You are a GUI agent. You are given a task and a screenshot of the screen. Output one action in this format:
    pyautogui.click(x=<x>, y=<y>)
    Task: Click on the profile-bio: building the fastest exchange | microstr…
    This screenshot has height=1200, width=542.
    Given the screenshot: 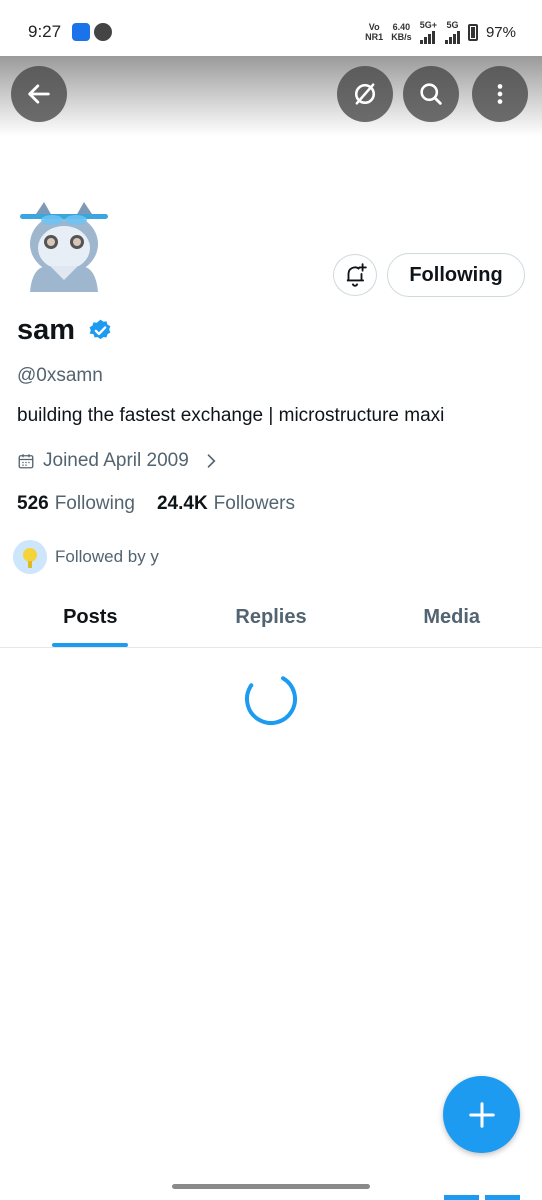 What is the action you would take?
    pyautogui.click(x=231, y=415)
    